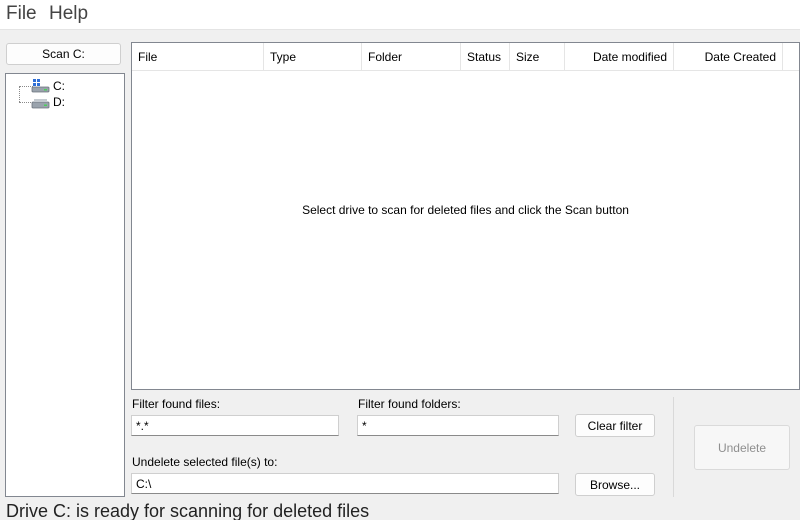 The width and height of the screenshot is (800, 520). What do you see at coordinates (537, 57) in the screenshot?
I see `column-header-size: Size` at bounding box center [537, 57].